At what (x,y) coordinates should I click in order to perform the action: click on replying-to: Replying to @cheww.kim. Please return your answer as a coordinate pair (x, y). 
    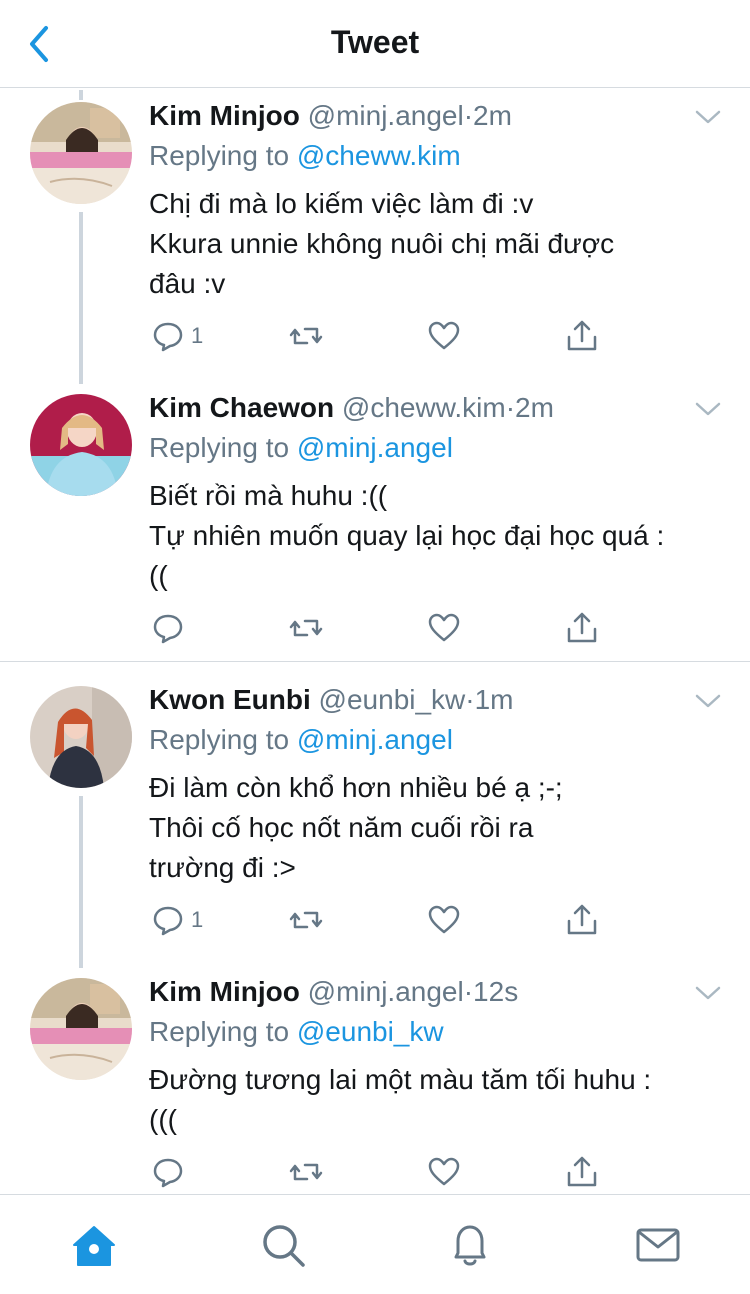
    Looking at the image, I should click on (305, 156).